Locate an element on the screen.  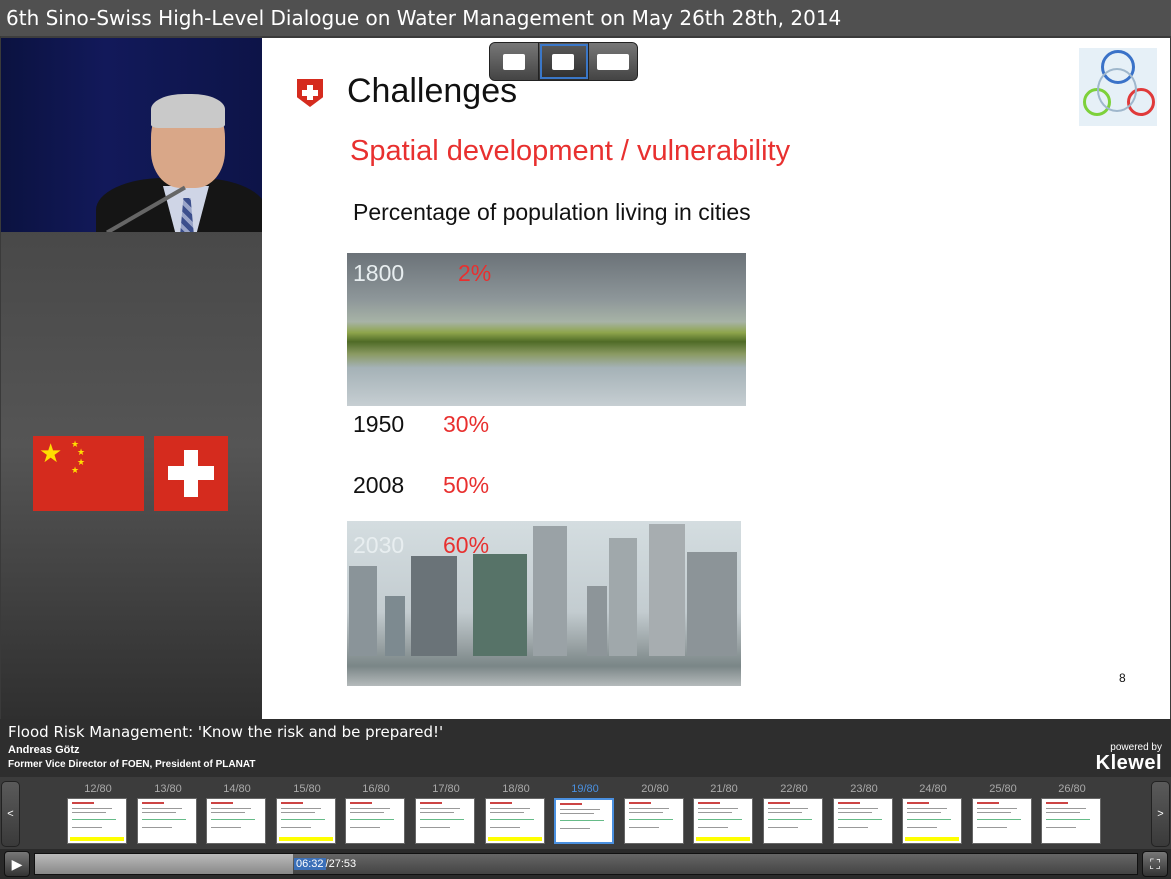
thumbnail-number: 25/80 is located at coordinates (1003, 789).